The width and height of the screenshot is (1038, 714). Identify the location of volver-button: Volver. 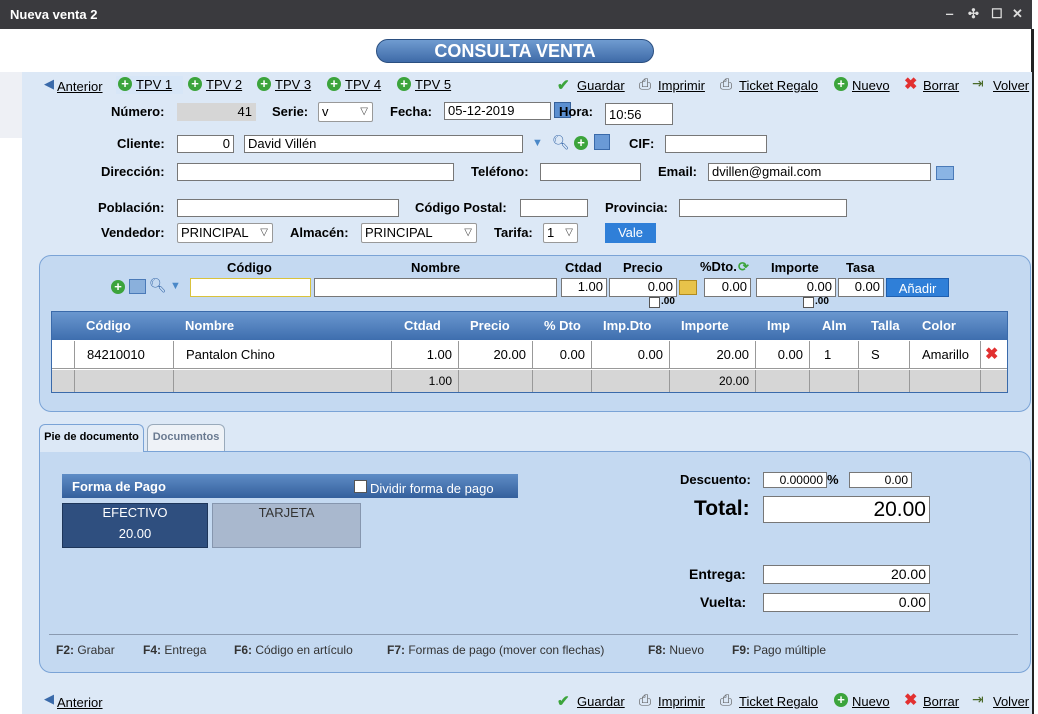
(1011, 85).